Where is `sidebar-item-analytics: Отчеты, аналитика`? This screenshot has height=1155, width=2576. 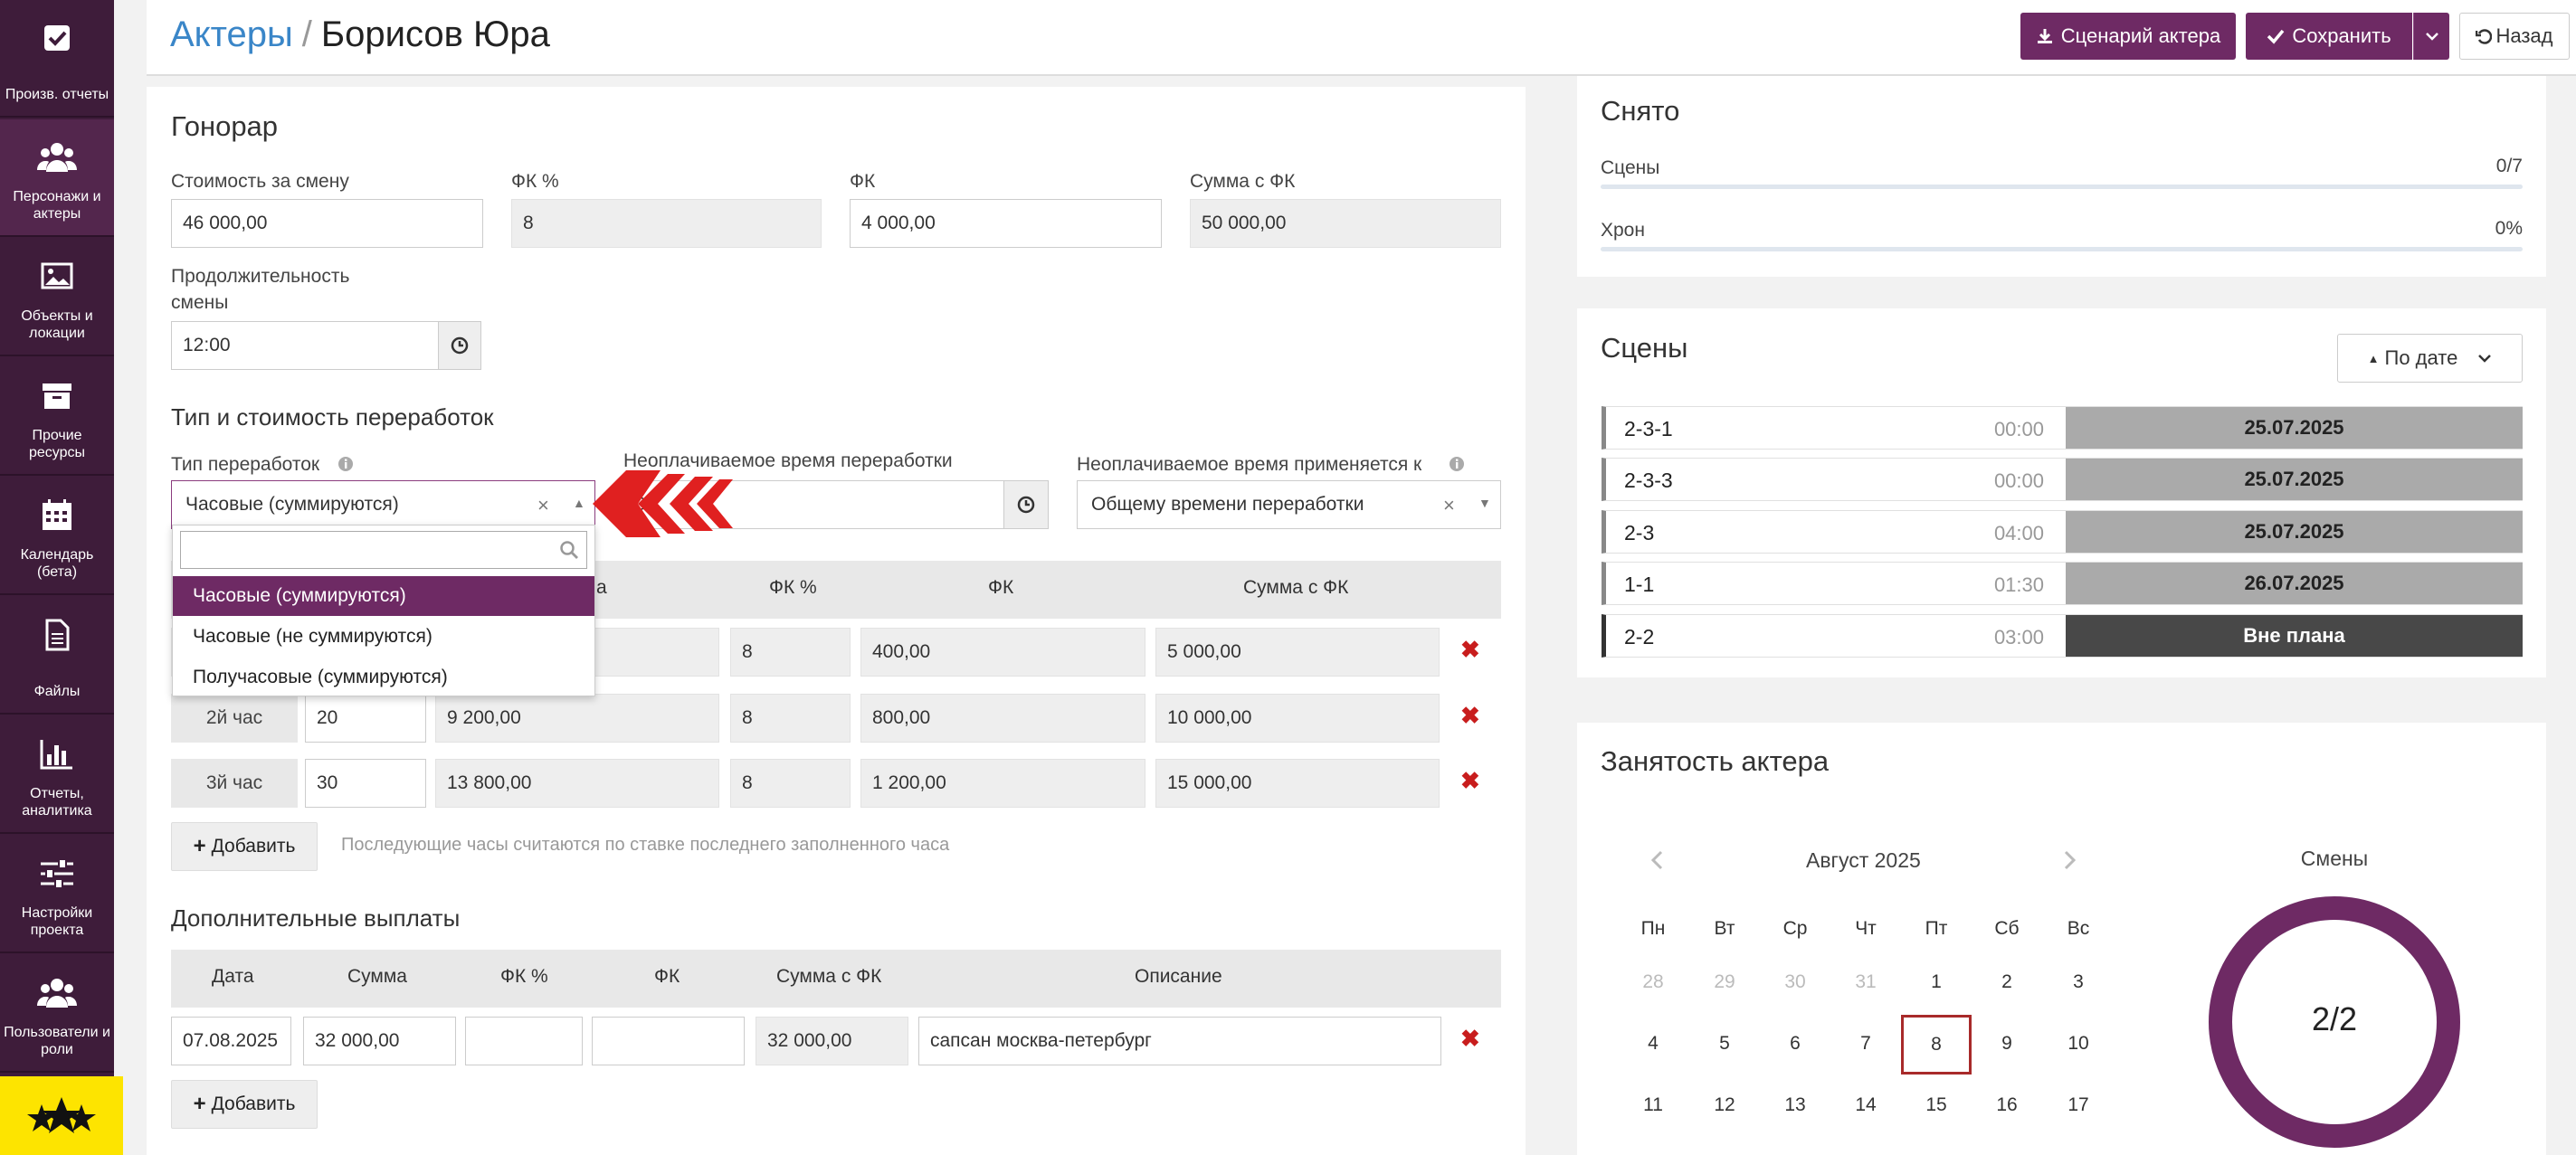 sidebar-item-analytics: Отчеты, аналитика is located at coordinates (57, 775).